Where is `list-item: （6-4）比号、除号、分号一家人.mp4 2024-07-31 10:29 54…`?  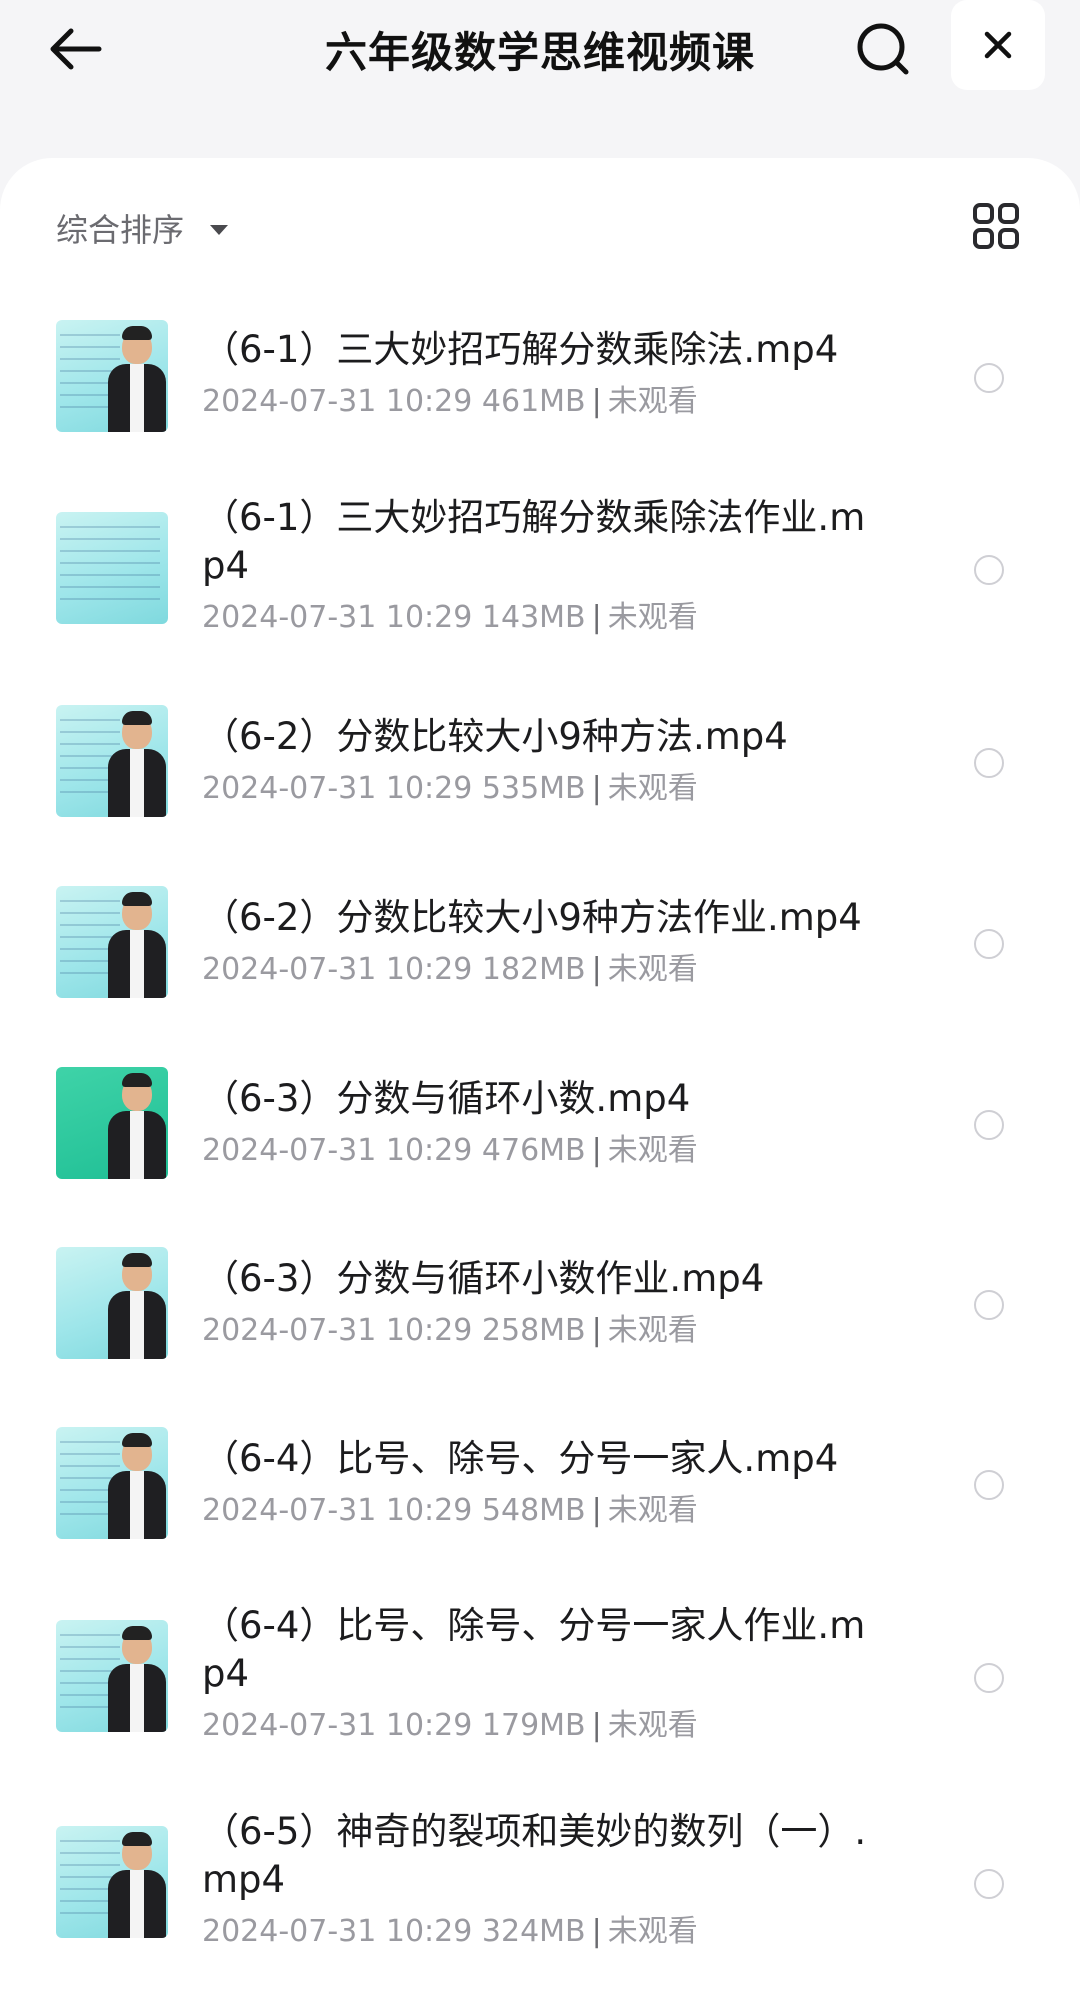
list-item: （6-4）比号、除号、分号一家人.mp4 2024-07-31 10:29 54… is located at coordinates (540, 1487).